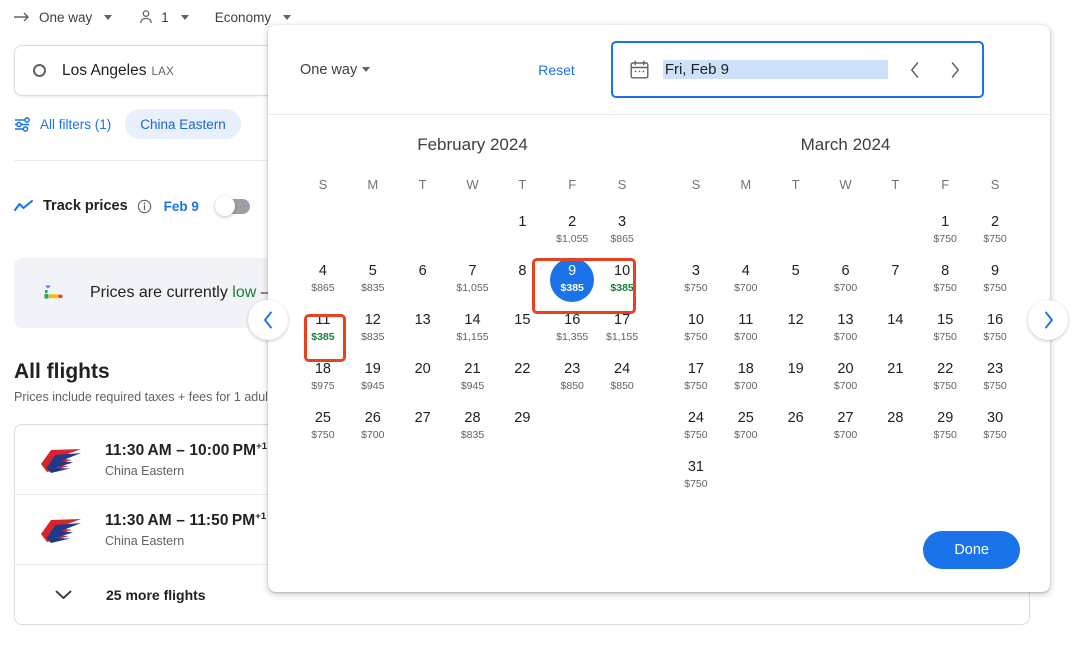  Describe the element at coordinates (556, 70) in the screenshot. I see `reset-button: Reset` at that location.